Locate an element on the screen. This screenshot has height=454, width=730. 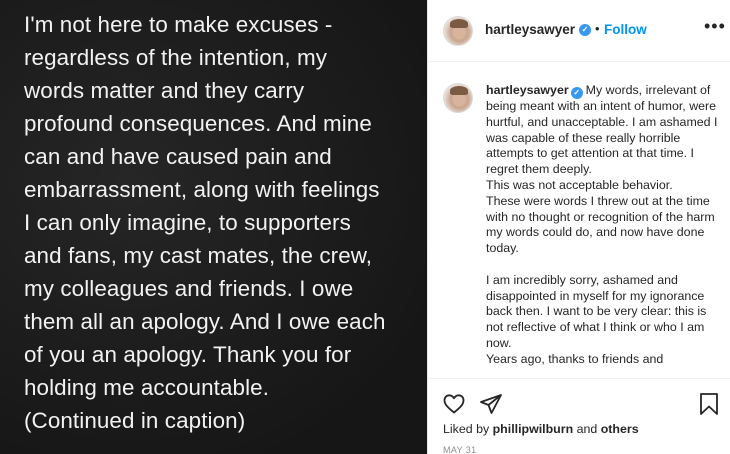
image-text-line: them all an apology. And I owe each is located at coordinates (205, 321).